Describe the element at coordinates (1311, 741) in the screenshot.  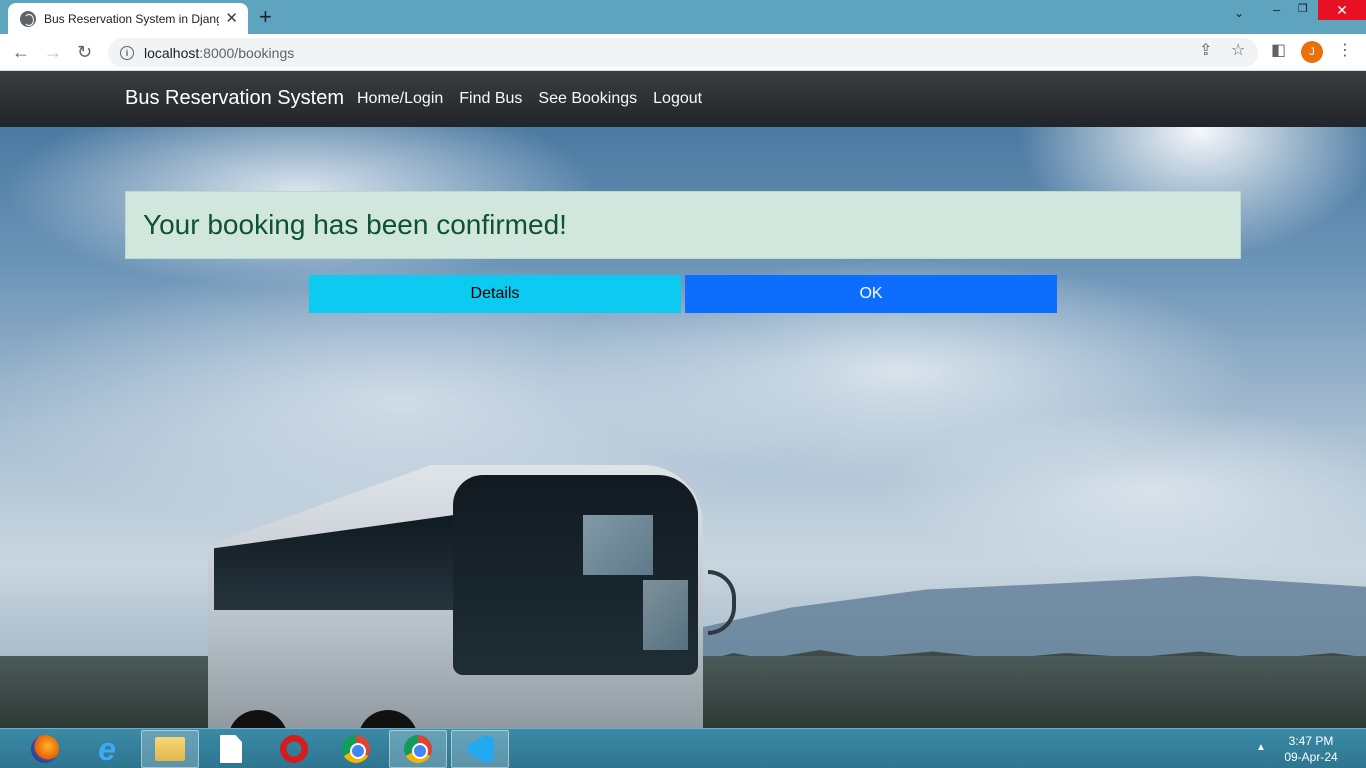
I see `clock-time: 3:47 PM` at that location.